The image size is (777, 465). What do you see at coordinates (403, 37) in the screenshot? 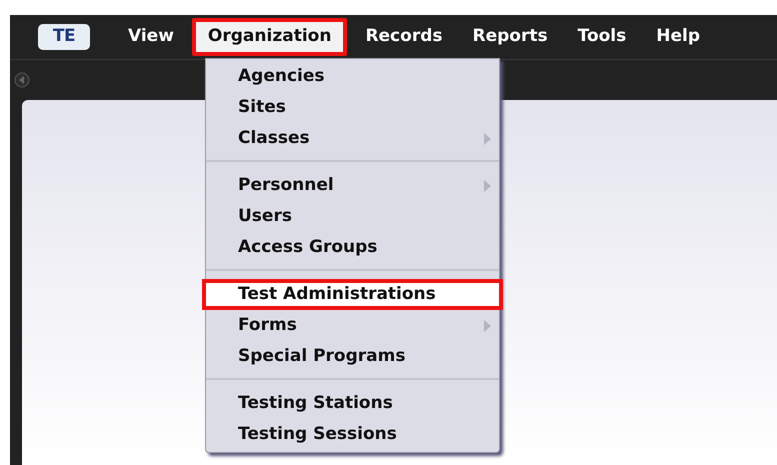
I see `menu-bar-item: Records` at bounding box center [403, 37].